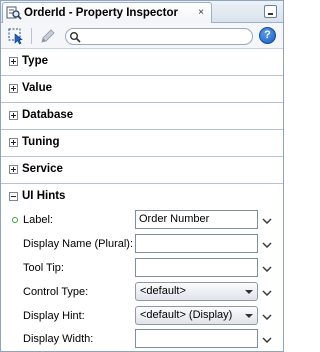 The height and width of the screenshot is (352, 320). What do you see at coordinates (267, 35) in the screenshot?
I see `help-button: ?` at bounding box center [267, 35].